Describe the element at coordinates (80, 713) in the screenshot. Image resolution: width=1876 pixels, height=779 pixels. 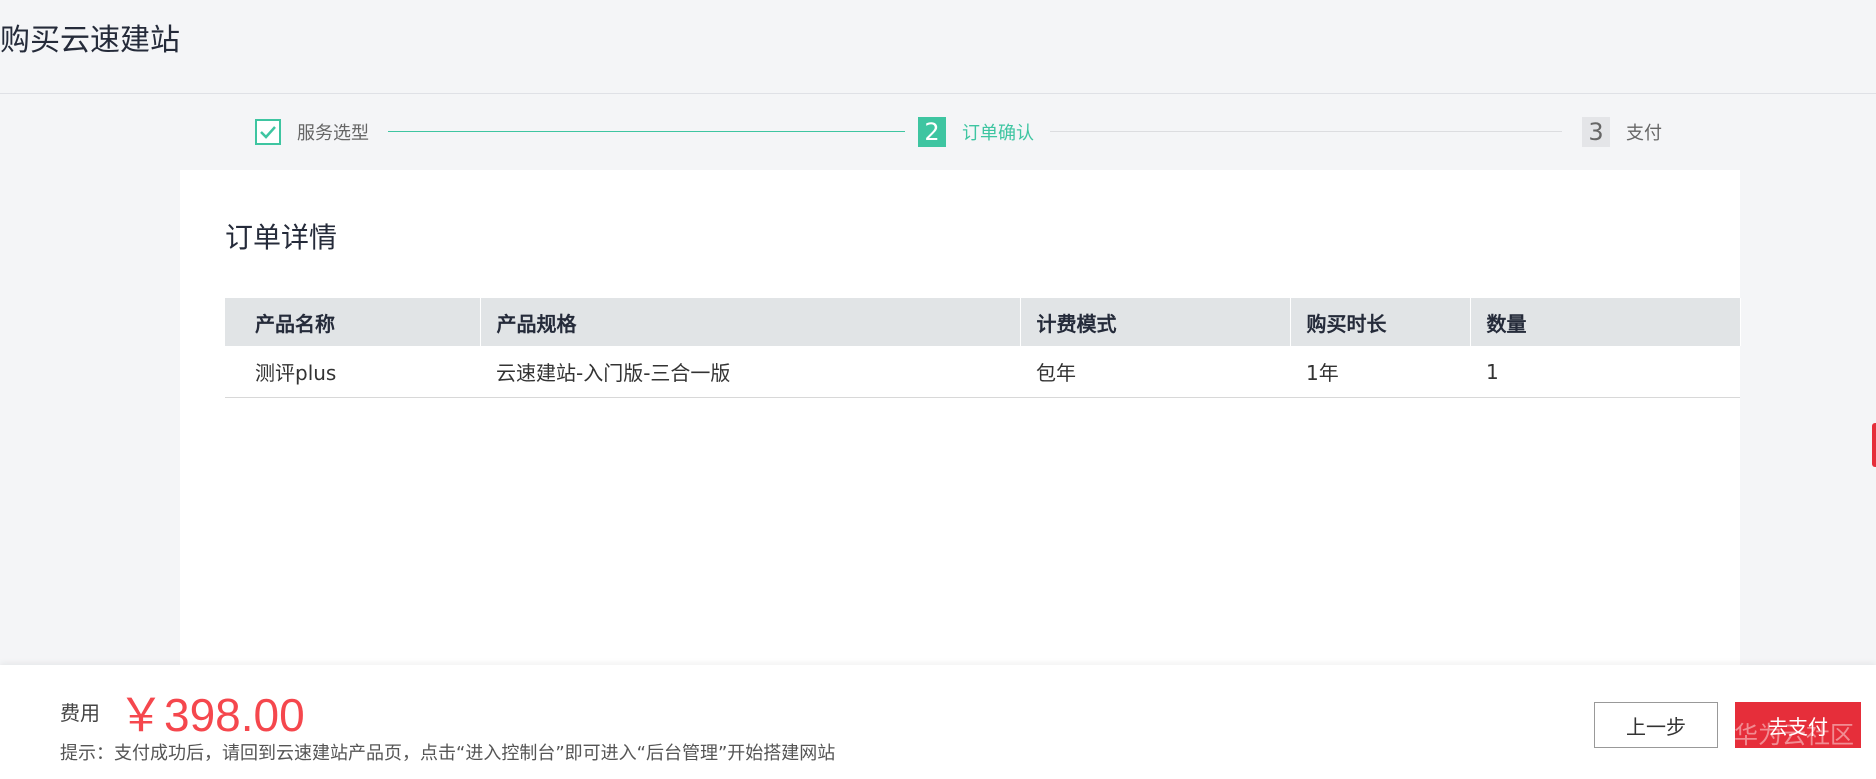
I see `fee-label: 费用` at that location.